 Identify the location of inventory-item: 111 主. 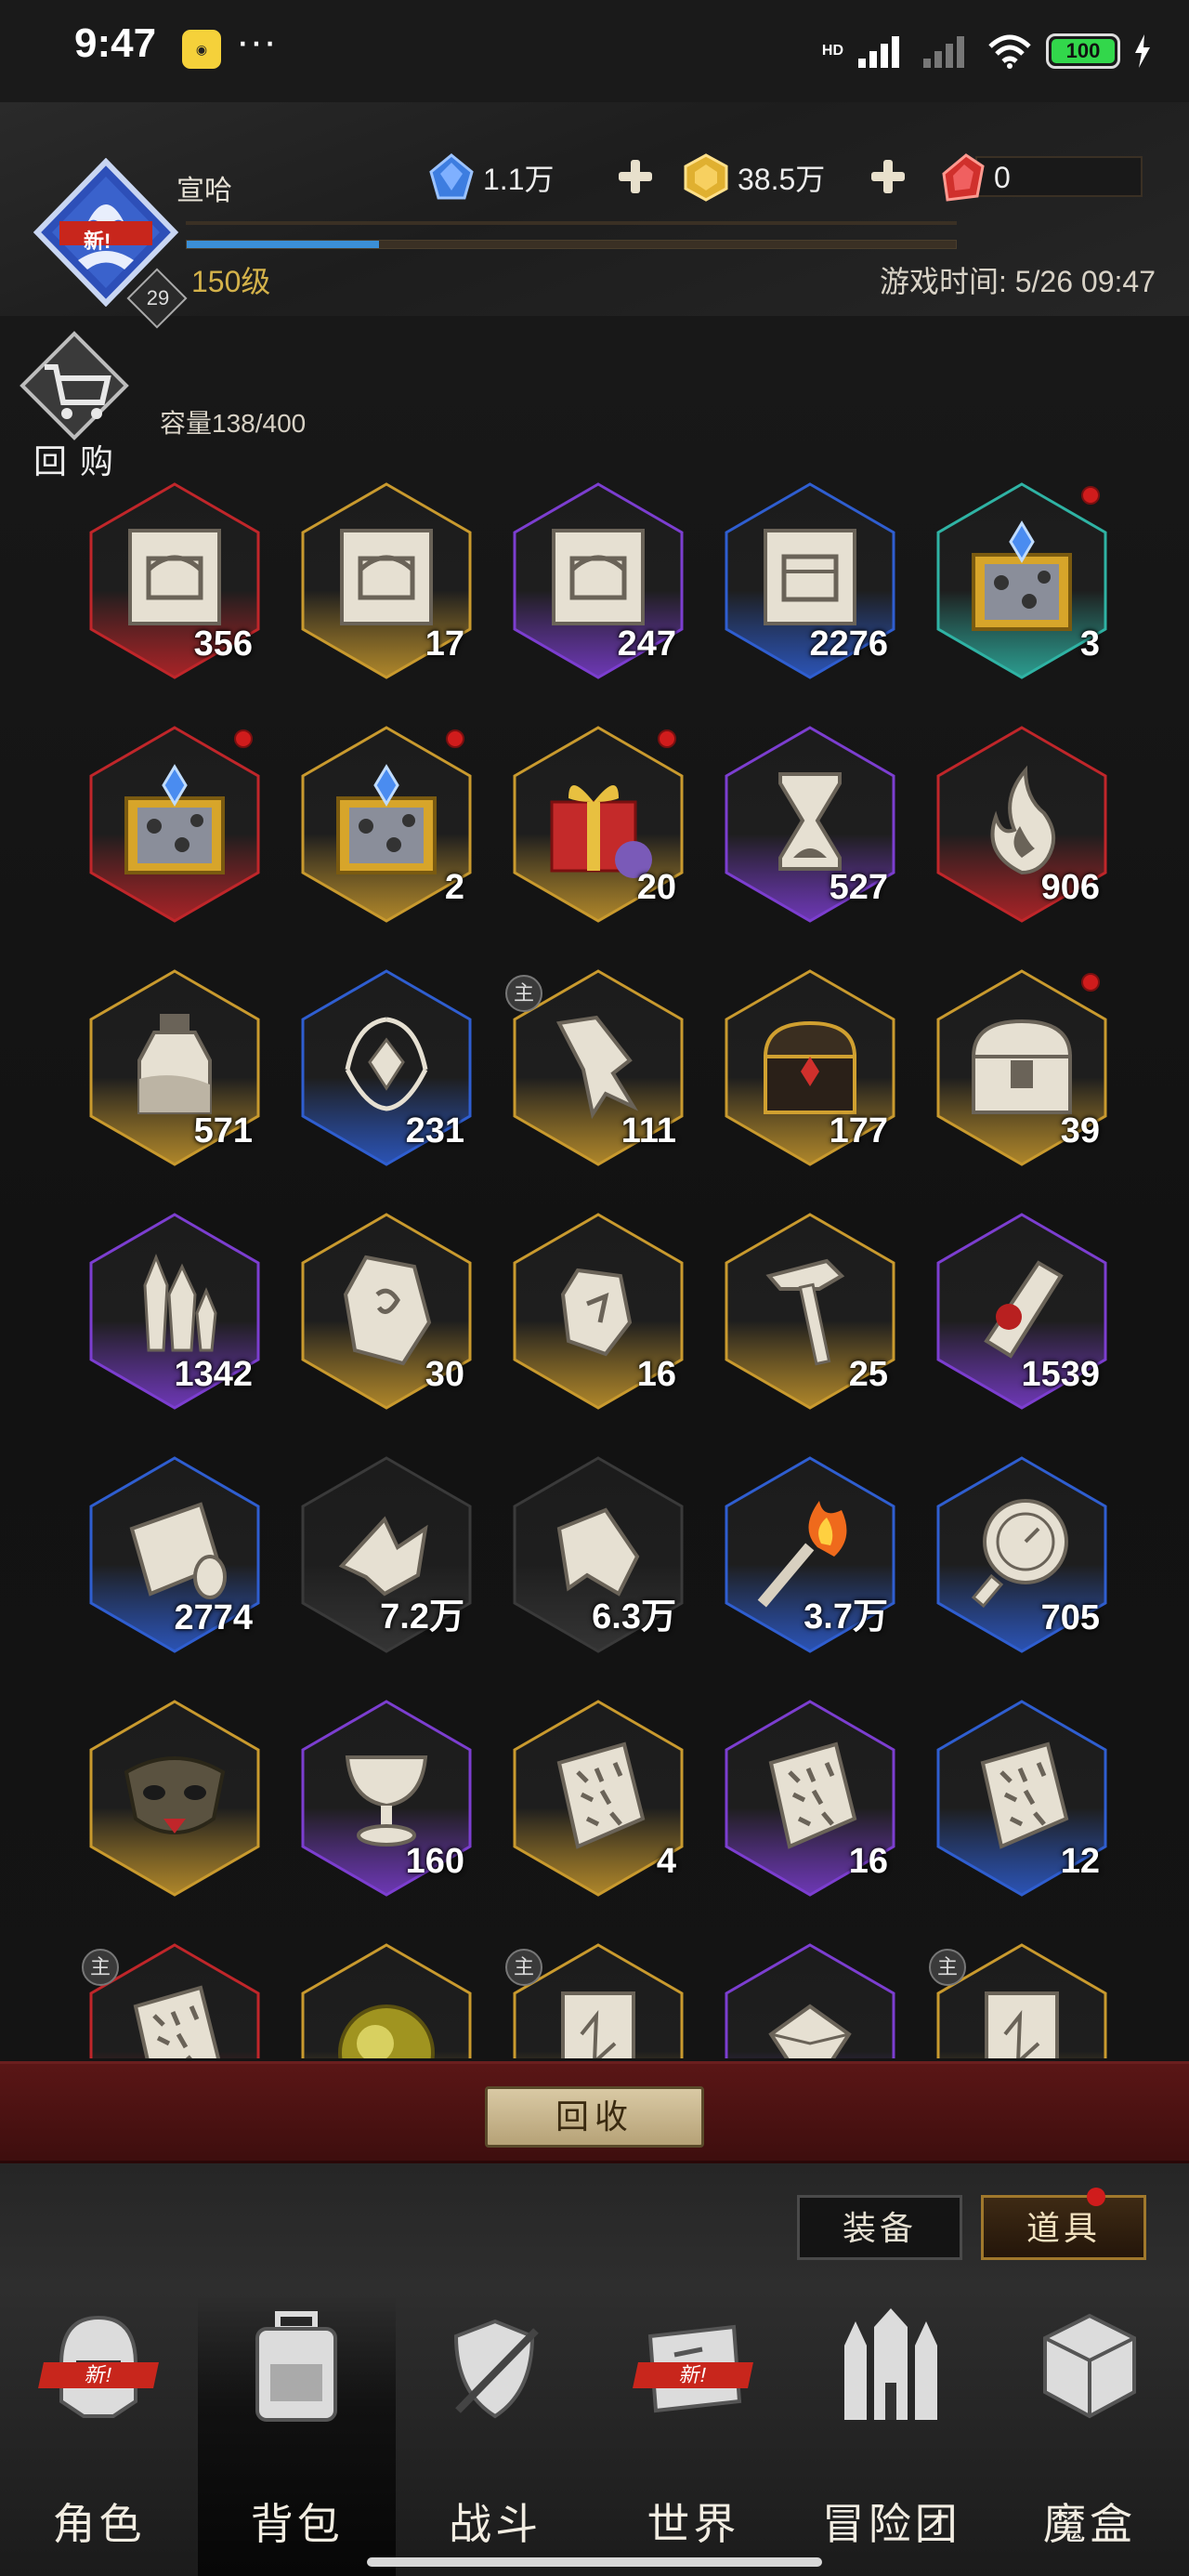
(598, 1068).